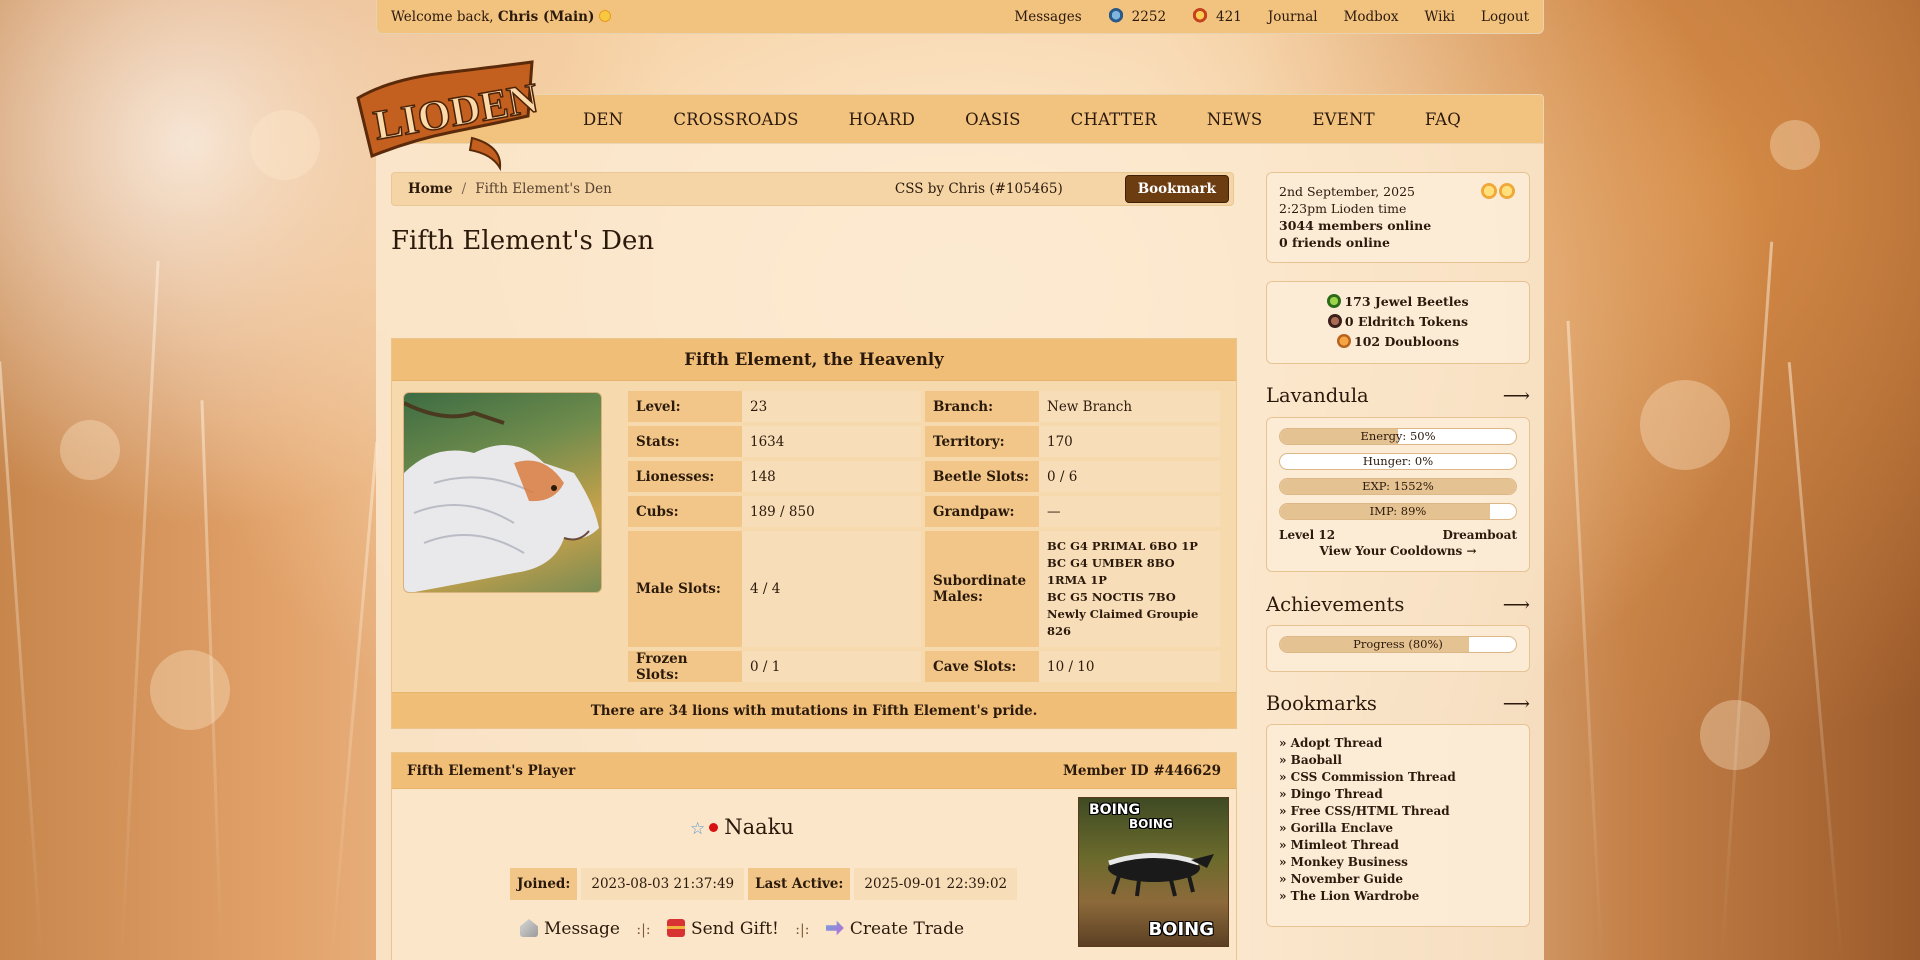 This screenshot has height=960, width=1920. I want to click on bookmarks-title: Bookmarks, so click(1321, 703).